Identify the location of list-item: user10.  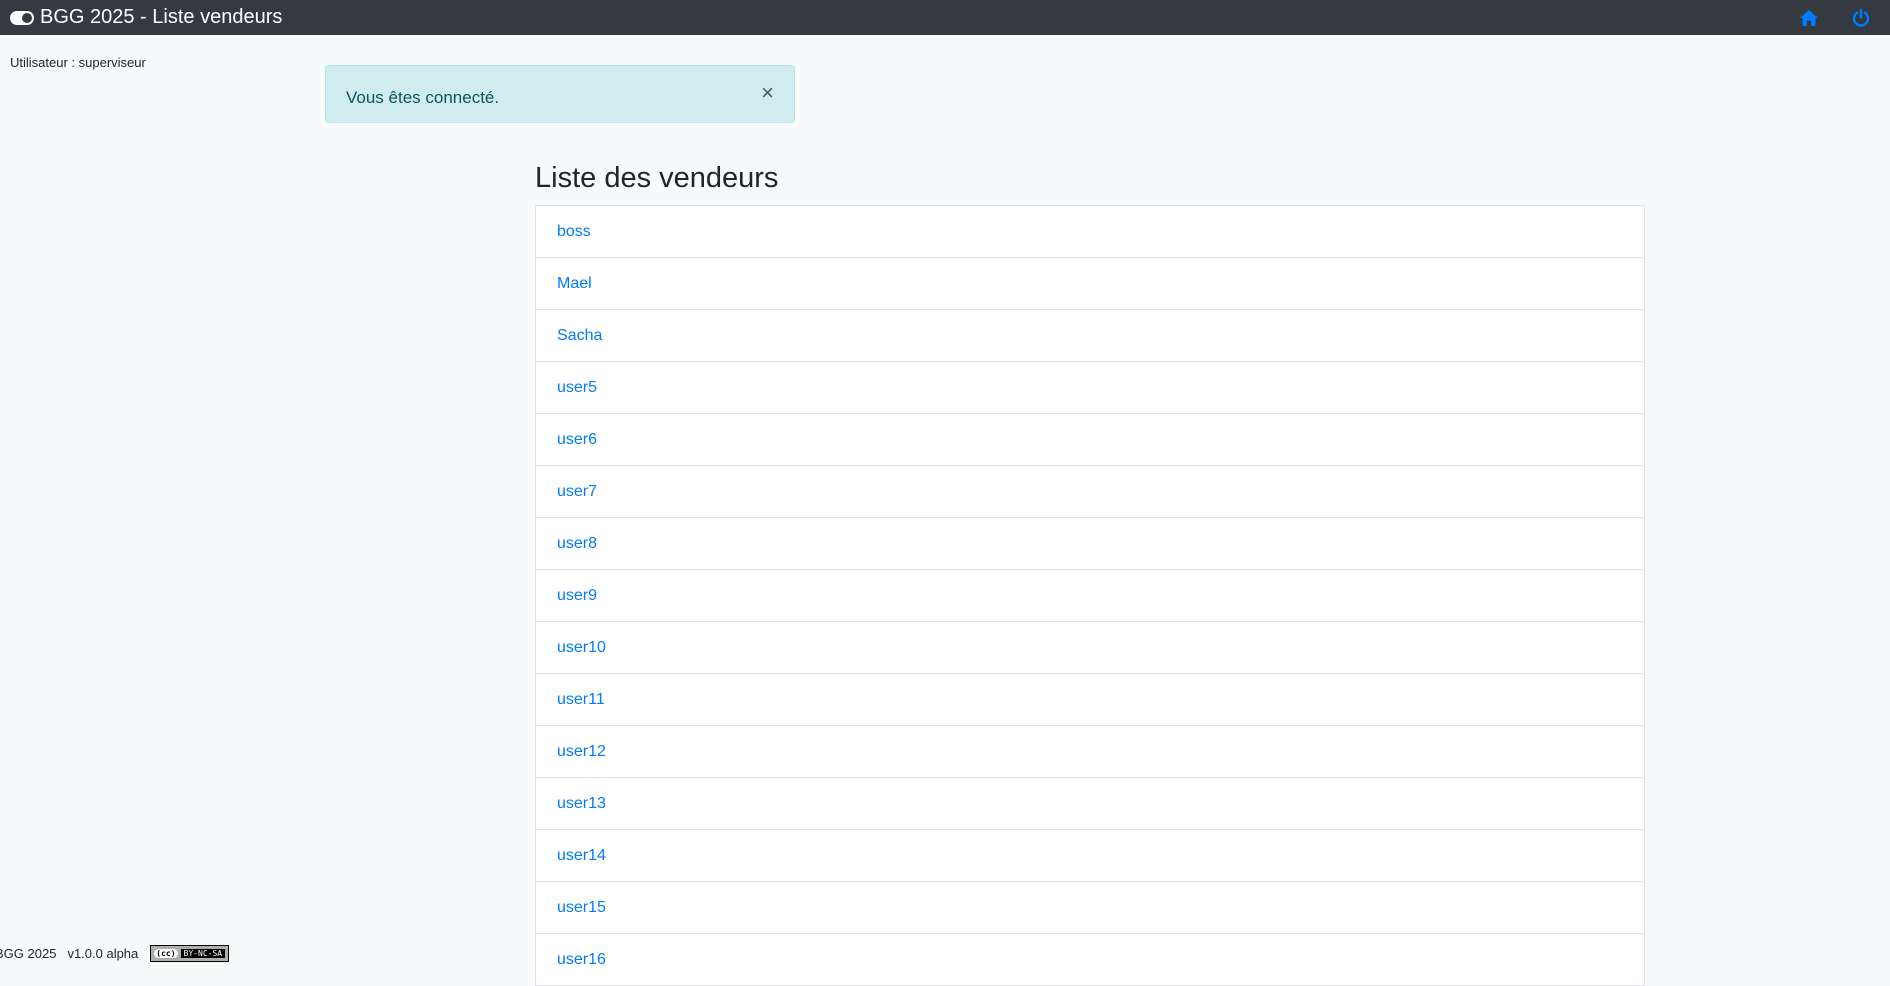
(1090, 648).